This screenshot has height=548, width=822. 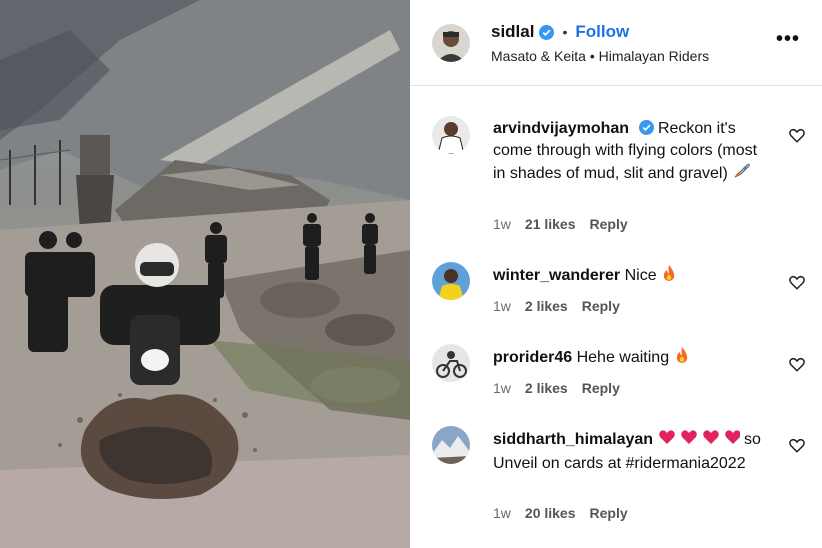 I want to click on comment-username: arvindvijaymohan, so click(x=561, y=128).